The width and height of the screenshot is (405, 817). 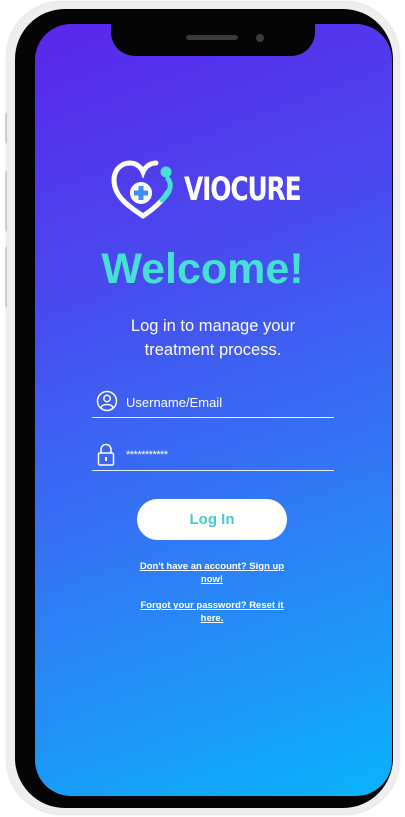 I want to click on welcome-heading: Welcome!, so click(x=202, y=269).